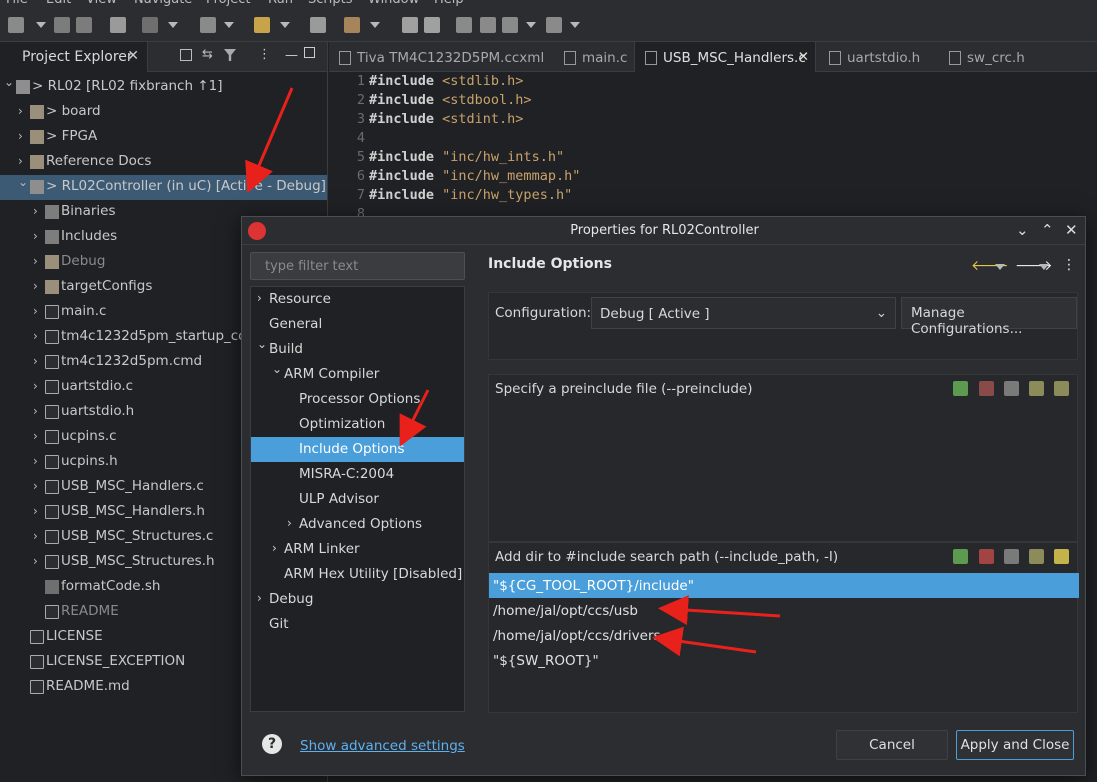 The image size is (1097, 782). What do you see at coordinates (784, 585) in the screenshot?
I see `include-path-item: "${CG_TOOL_ROOT}/include"` at bounding box center [784, 585].